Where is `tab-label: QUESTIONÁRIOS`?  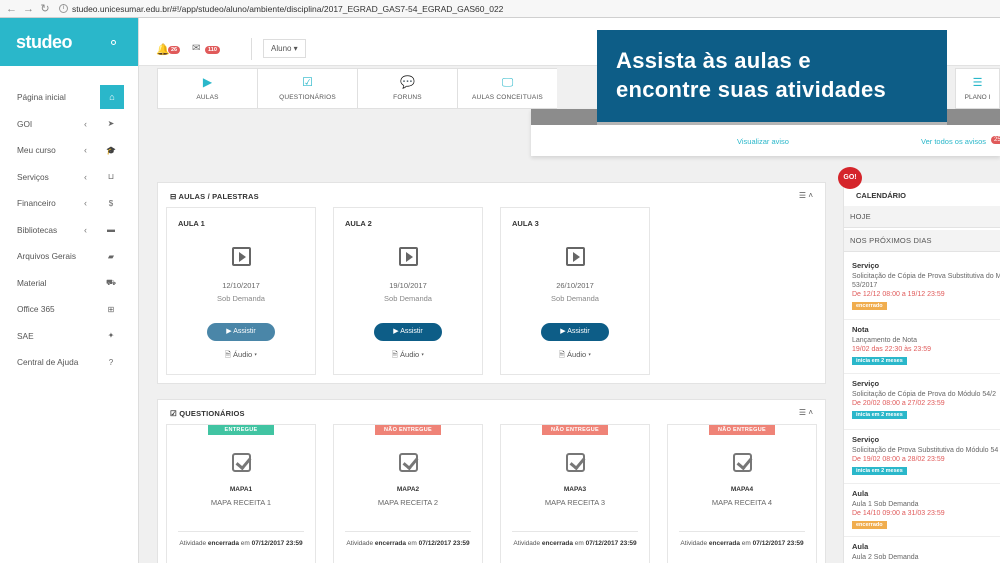
tab-label: QUESTIONÁRIOS is located at coordinates (307, 97).